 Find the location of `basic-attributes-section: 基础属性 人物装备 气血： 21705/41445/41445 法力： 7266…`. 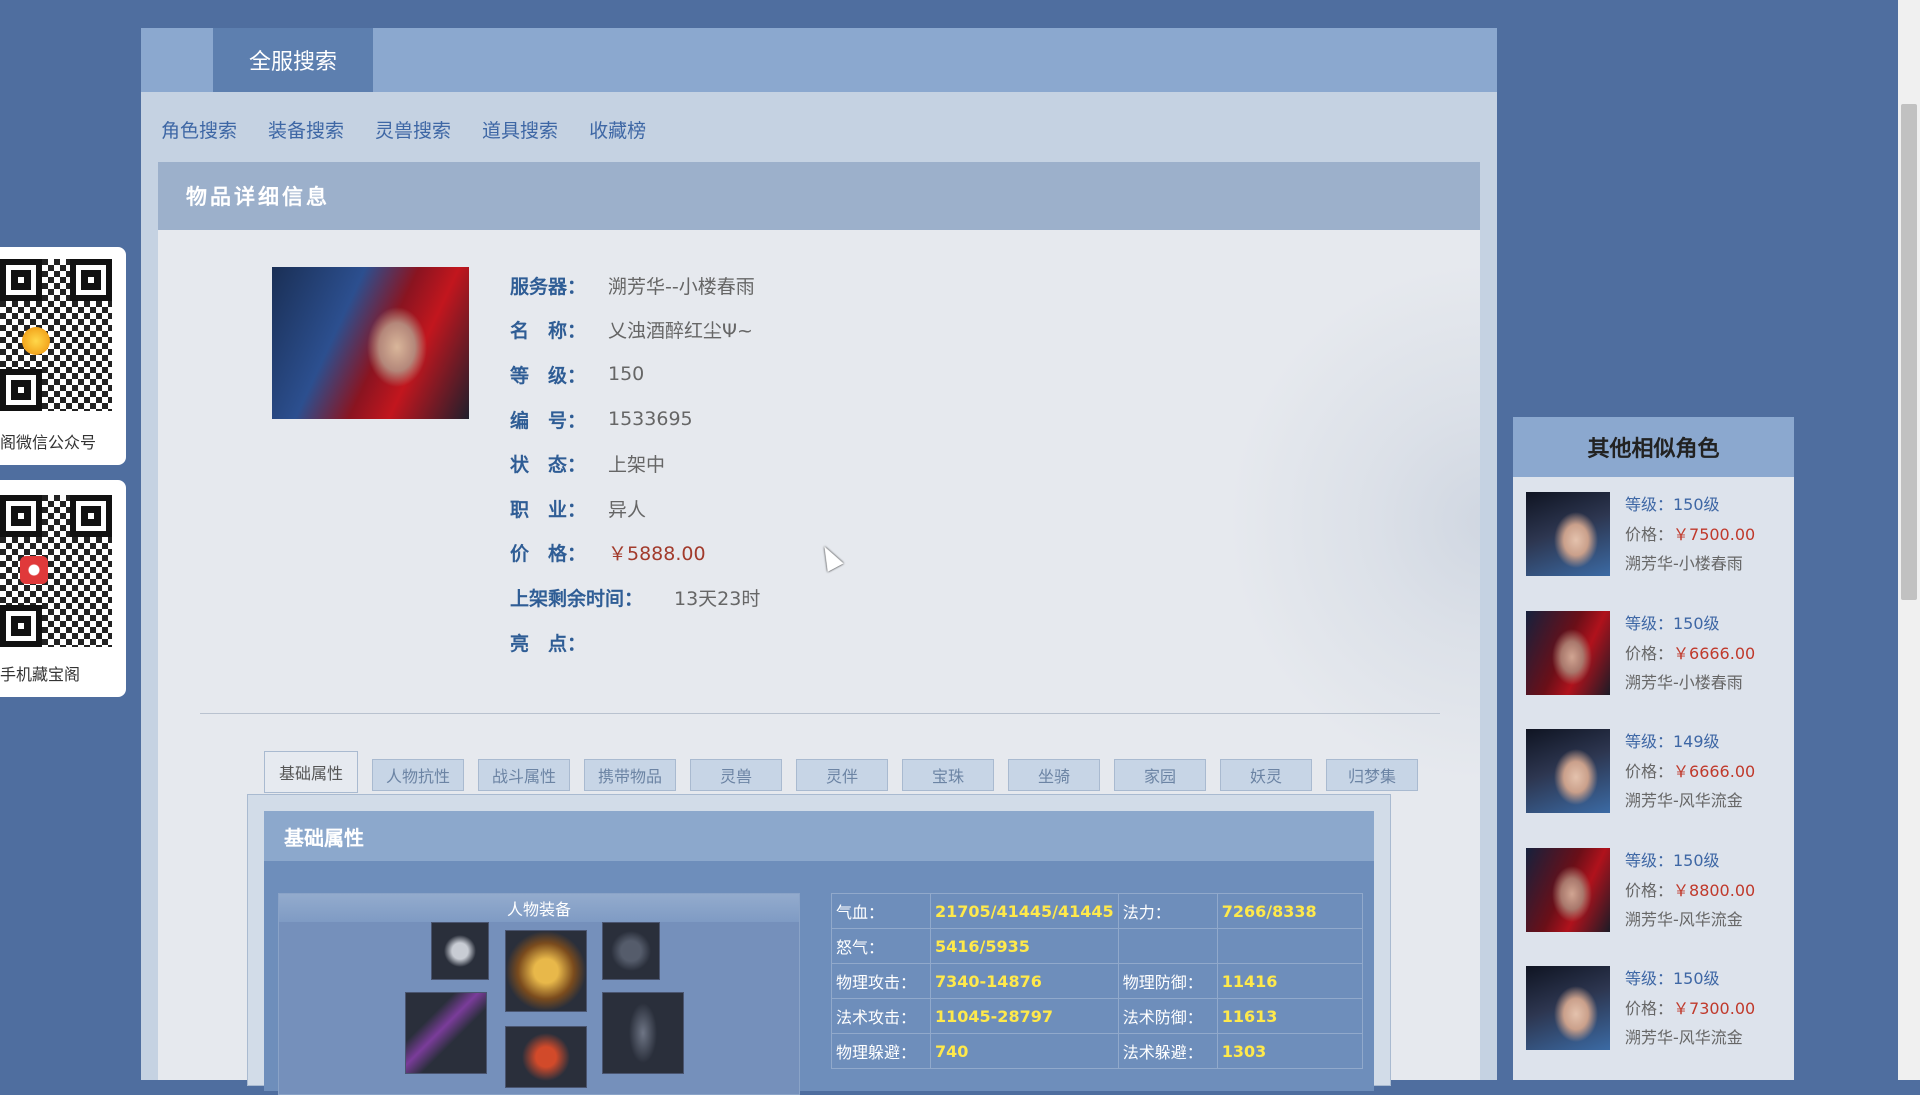

basic-attributes-section: 基础属性 人物装备 气血： 21705/41445/41445 法力： 7266… is located at coordinates (819, 953).